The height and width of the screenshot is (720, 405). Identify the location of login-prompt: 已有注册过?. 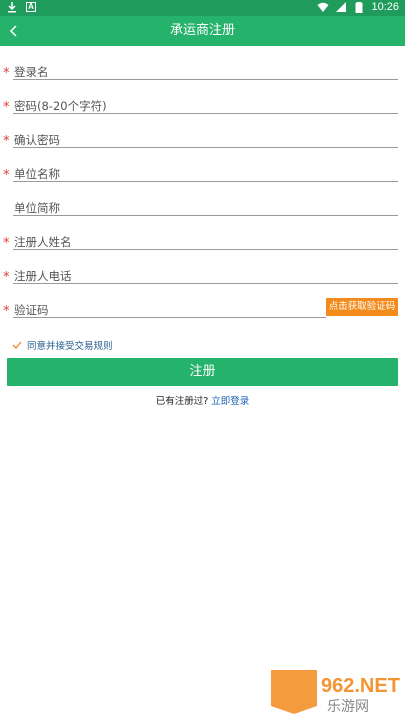
(182, 401).